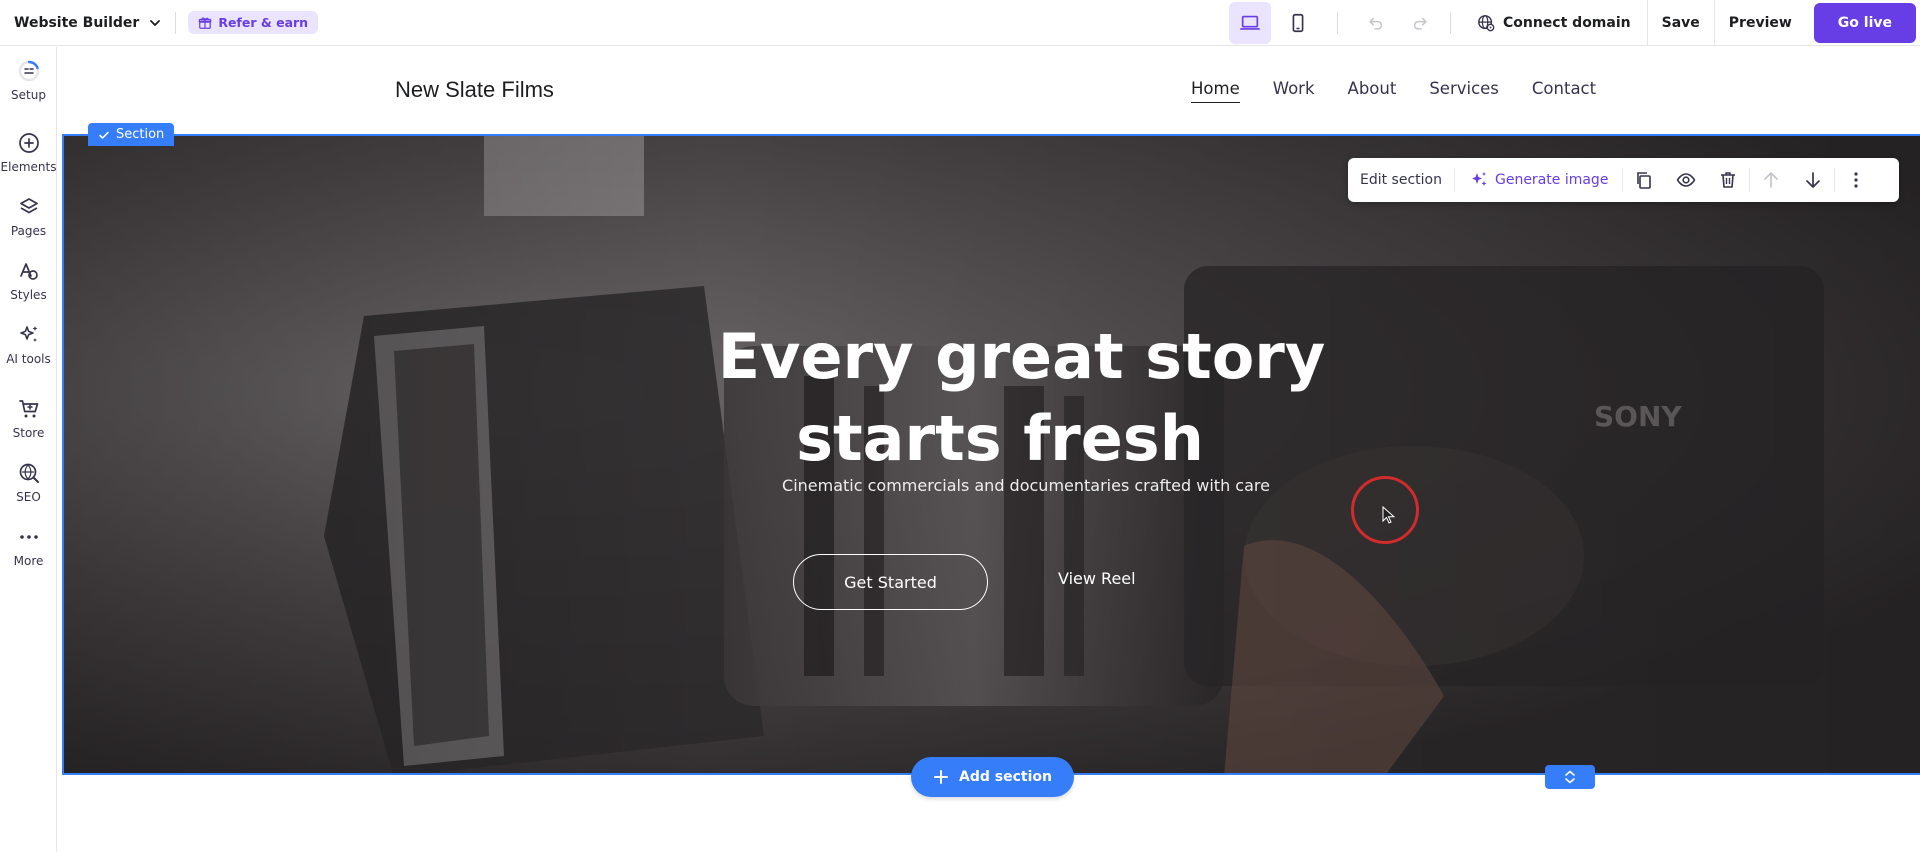  Describe the element at coordinates (890, 582) in the screenshot. I see `get-started-button: Get Started` at that location.